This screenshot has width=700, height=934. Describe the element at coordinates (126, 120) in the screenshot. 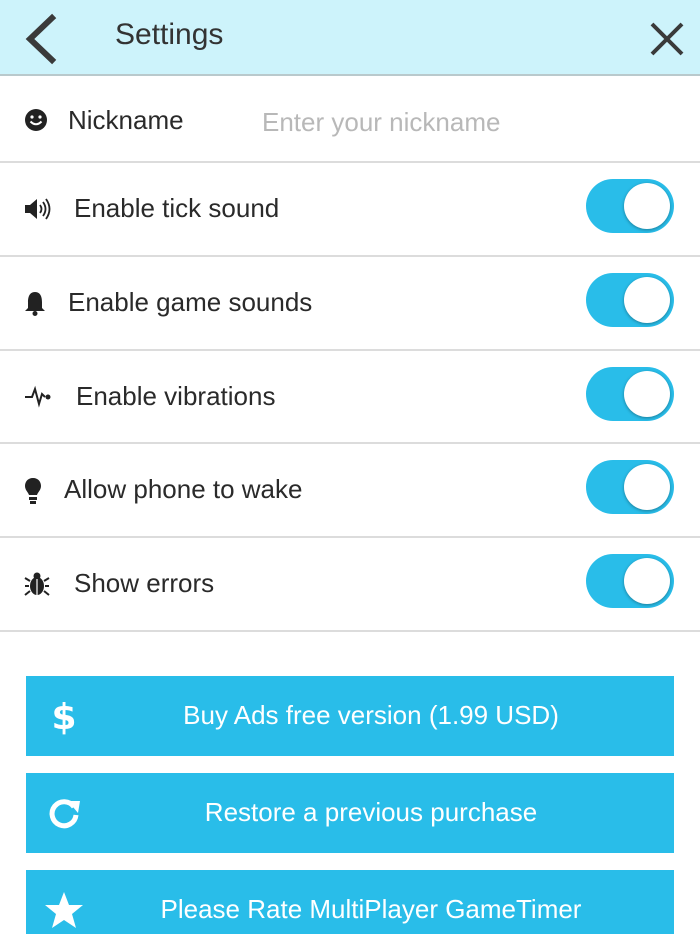

I see `nickname-label: Nickname` at that location.